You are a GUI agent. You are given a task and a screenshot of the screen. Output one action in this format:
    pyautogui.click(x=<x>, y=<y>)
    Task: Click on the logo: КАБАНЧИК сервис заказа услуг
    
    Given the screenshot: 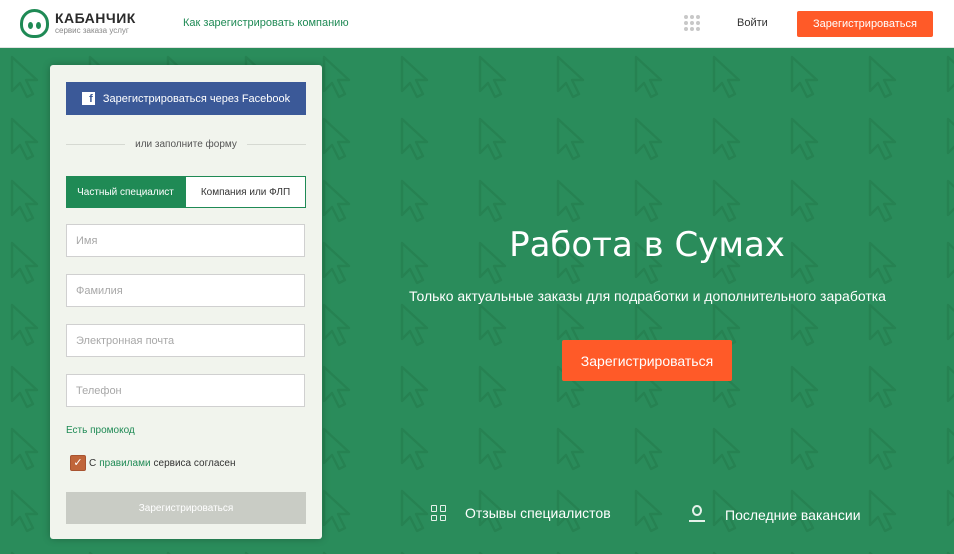 What is the action you would take?
    pyautogui.click(x=78, y=23)
    